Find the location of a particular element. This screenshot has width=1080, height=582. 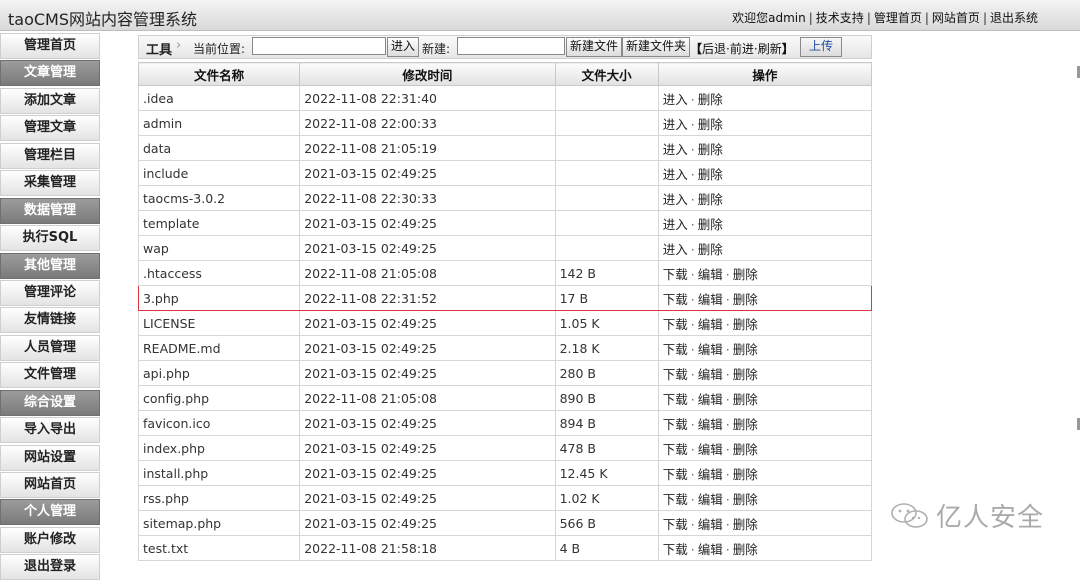

file-name-cell: template is located at coordinates (219, 223).